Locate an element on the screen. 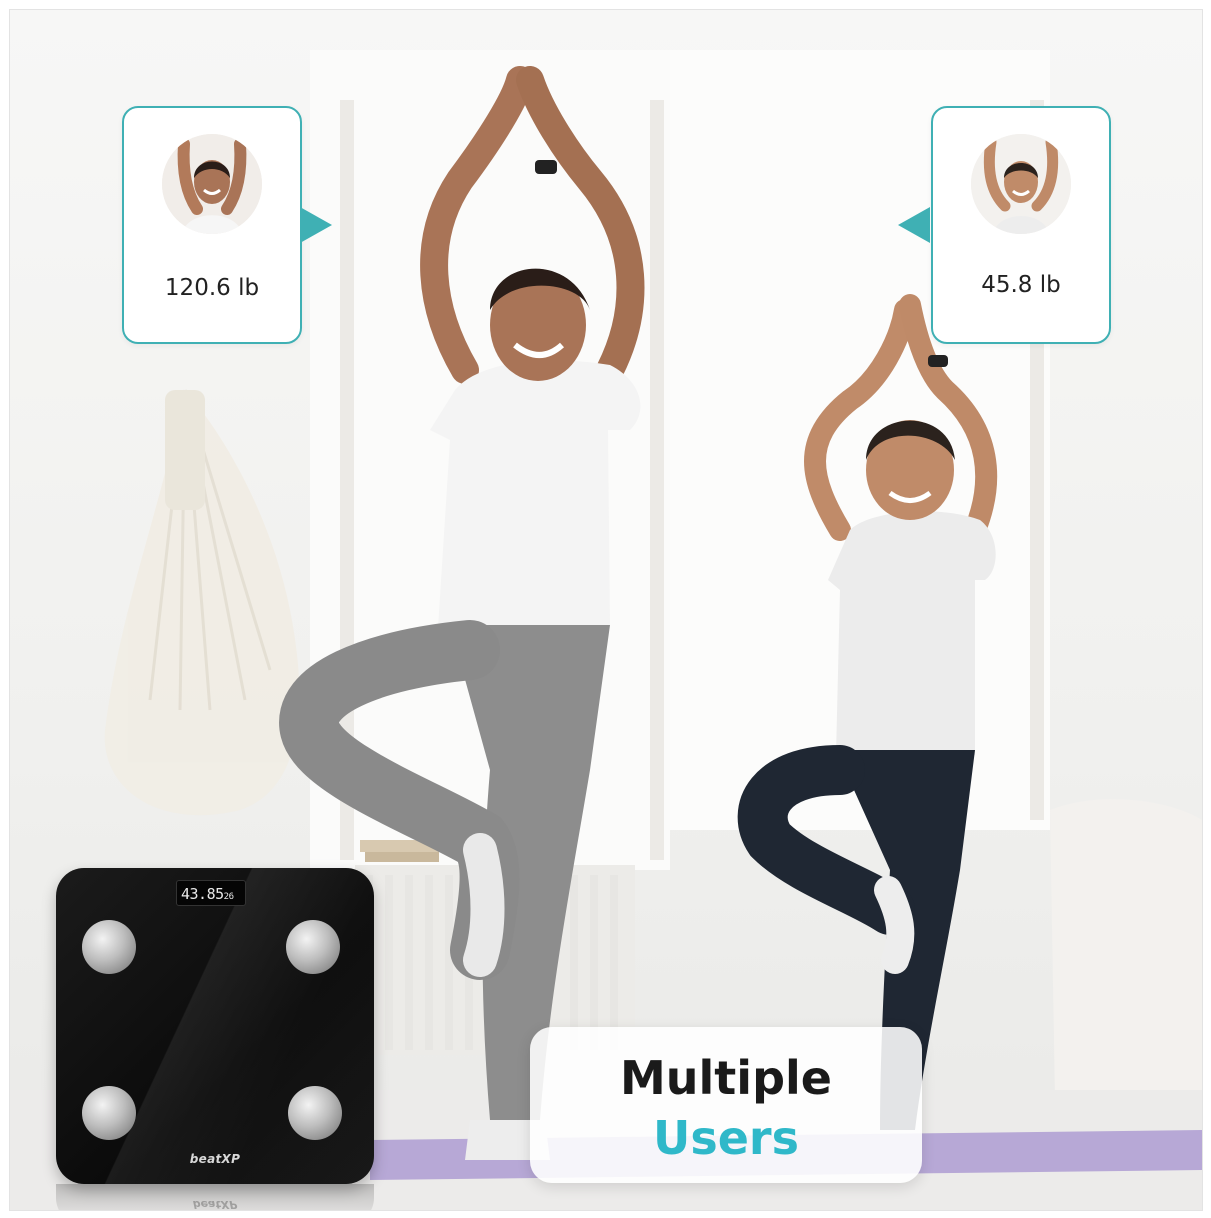  scale-brand-reflection: beatXP is located at coordinates (215, 1204).